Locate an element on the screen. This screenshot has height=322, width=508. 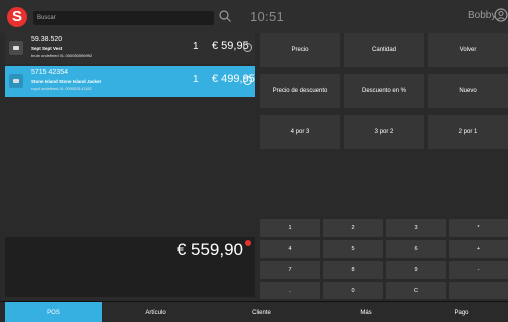
top-bar: S Buscar 10:51 Bobby is located at coordinates (254, 16).